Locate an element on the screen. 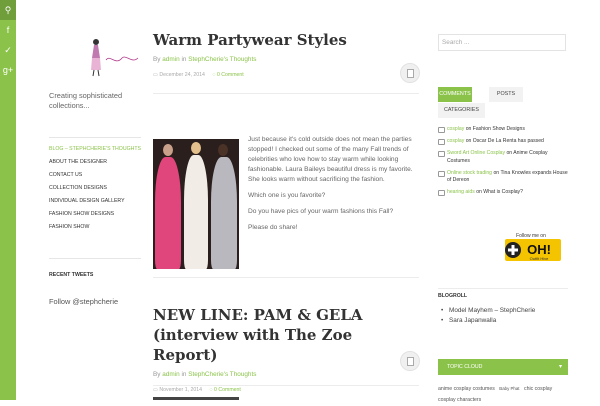  comment-author-link: hearing aids is located at coordinates (461, 192).